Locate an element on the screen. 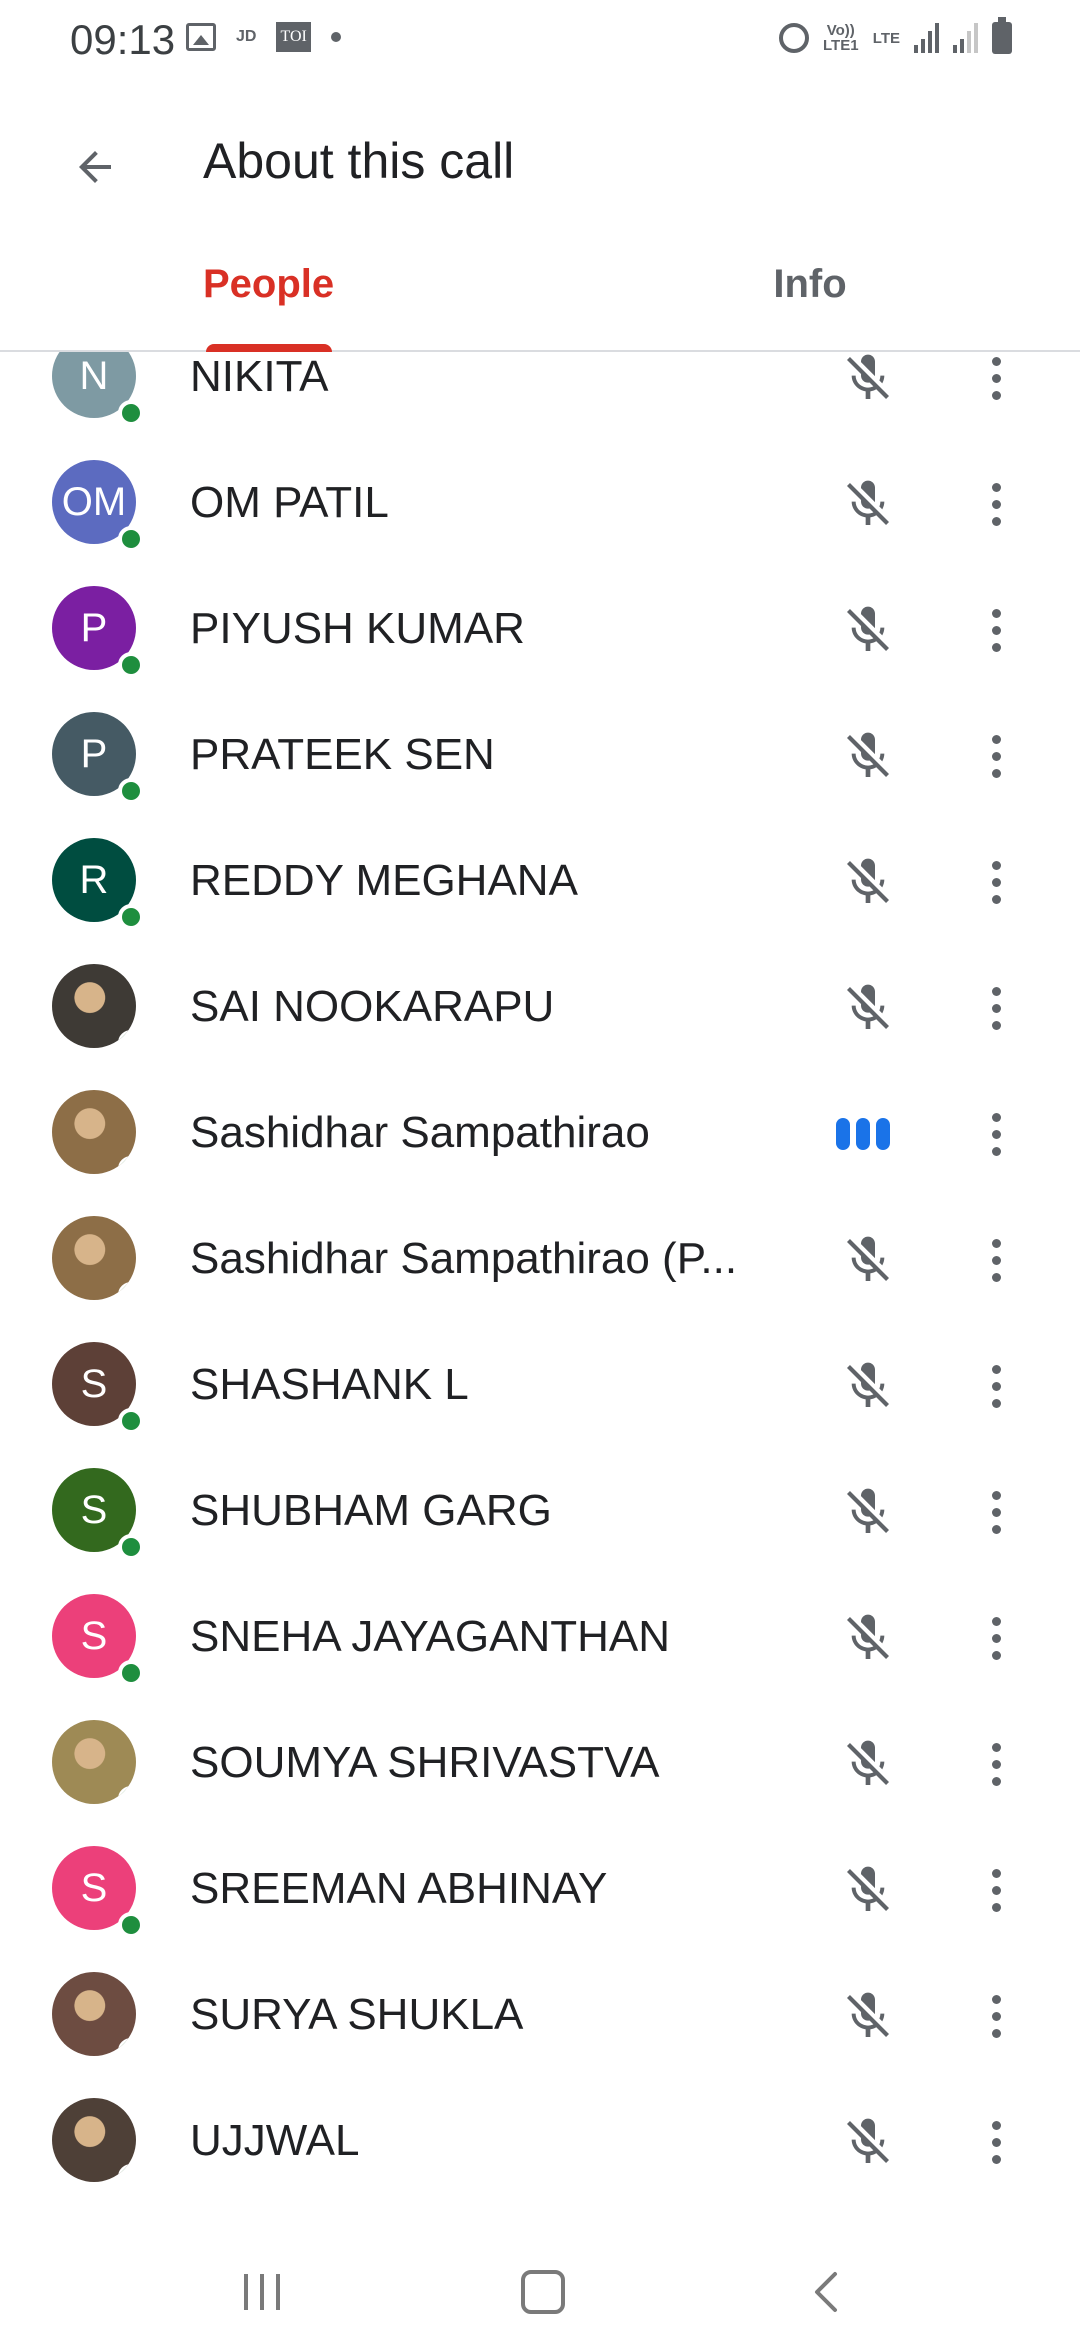 This screenshot has height=2340, width=1080. avatar-initials: N is located at coordinates (94, 375).